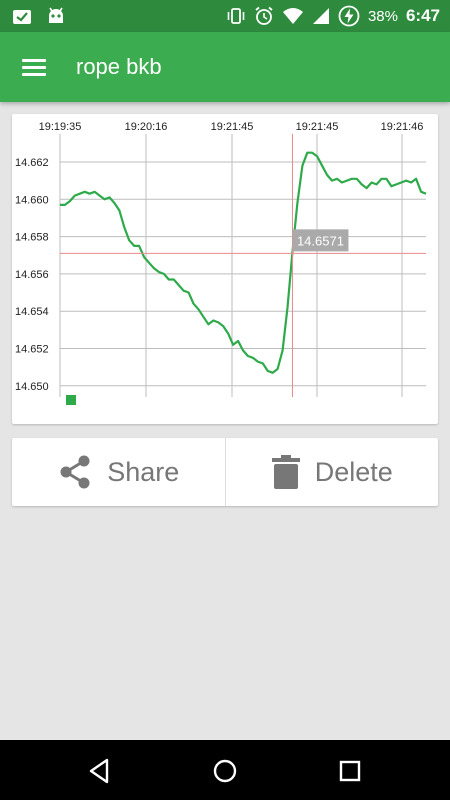 The image size is (450, 800). I want to click on y-tick-label: 14.658, so click(32, 238).